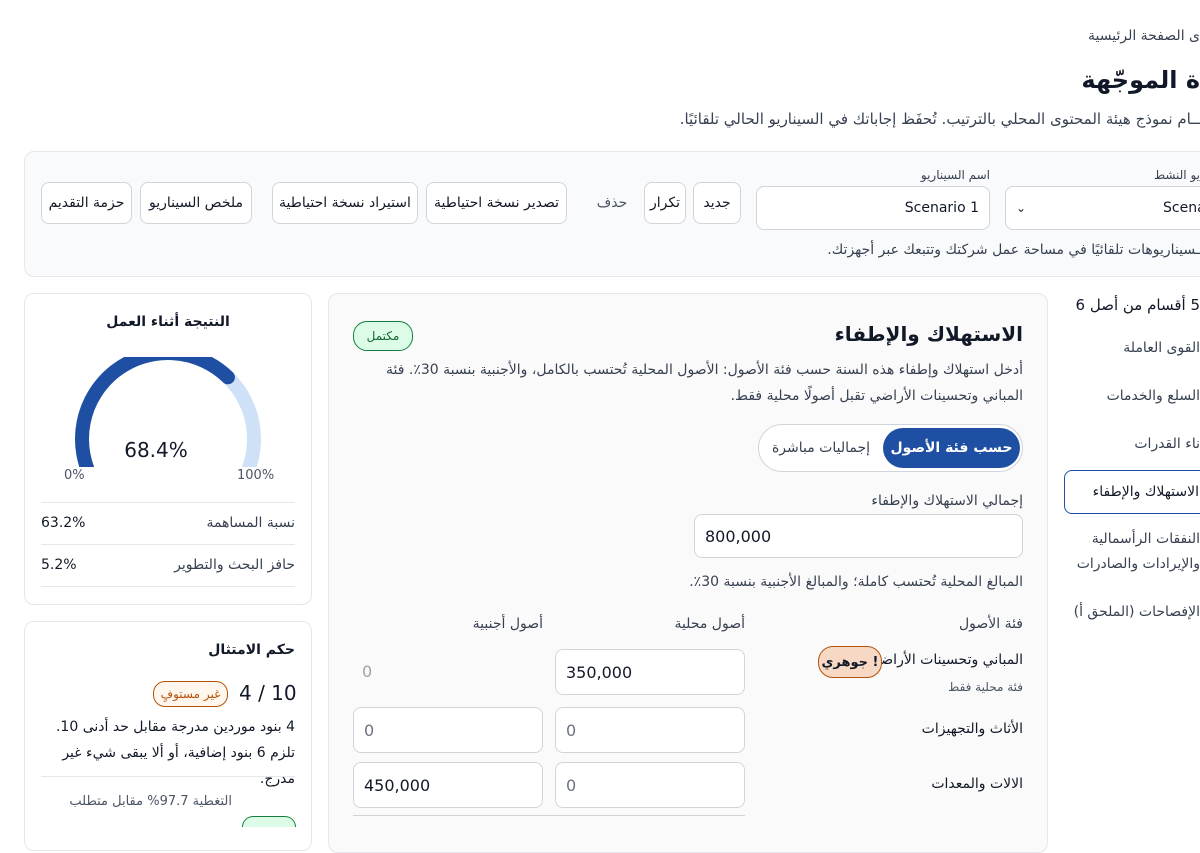 Image resolution: width=1200 pixels, height=853 pixels. I want to click on sidebar-item-disclosures: الإفصاحات (الملحق أ), so click(1137, 612).